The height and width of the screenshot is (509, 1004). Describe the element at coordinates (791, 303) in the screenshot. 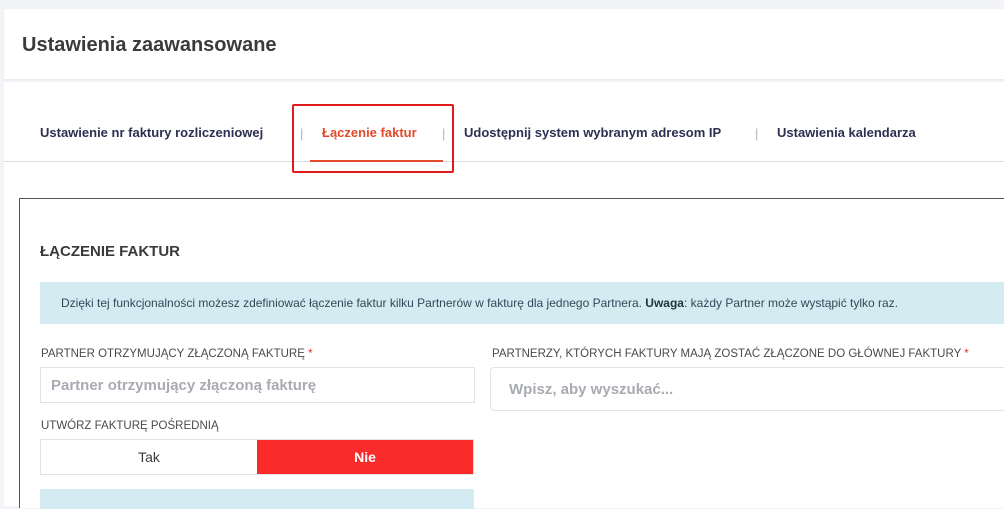

I see `info-warning-text: : każdy Partner może wystąpić tylko raz.` at that location.